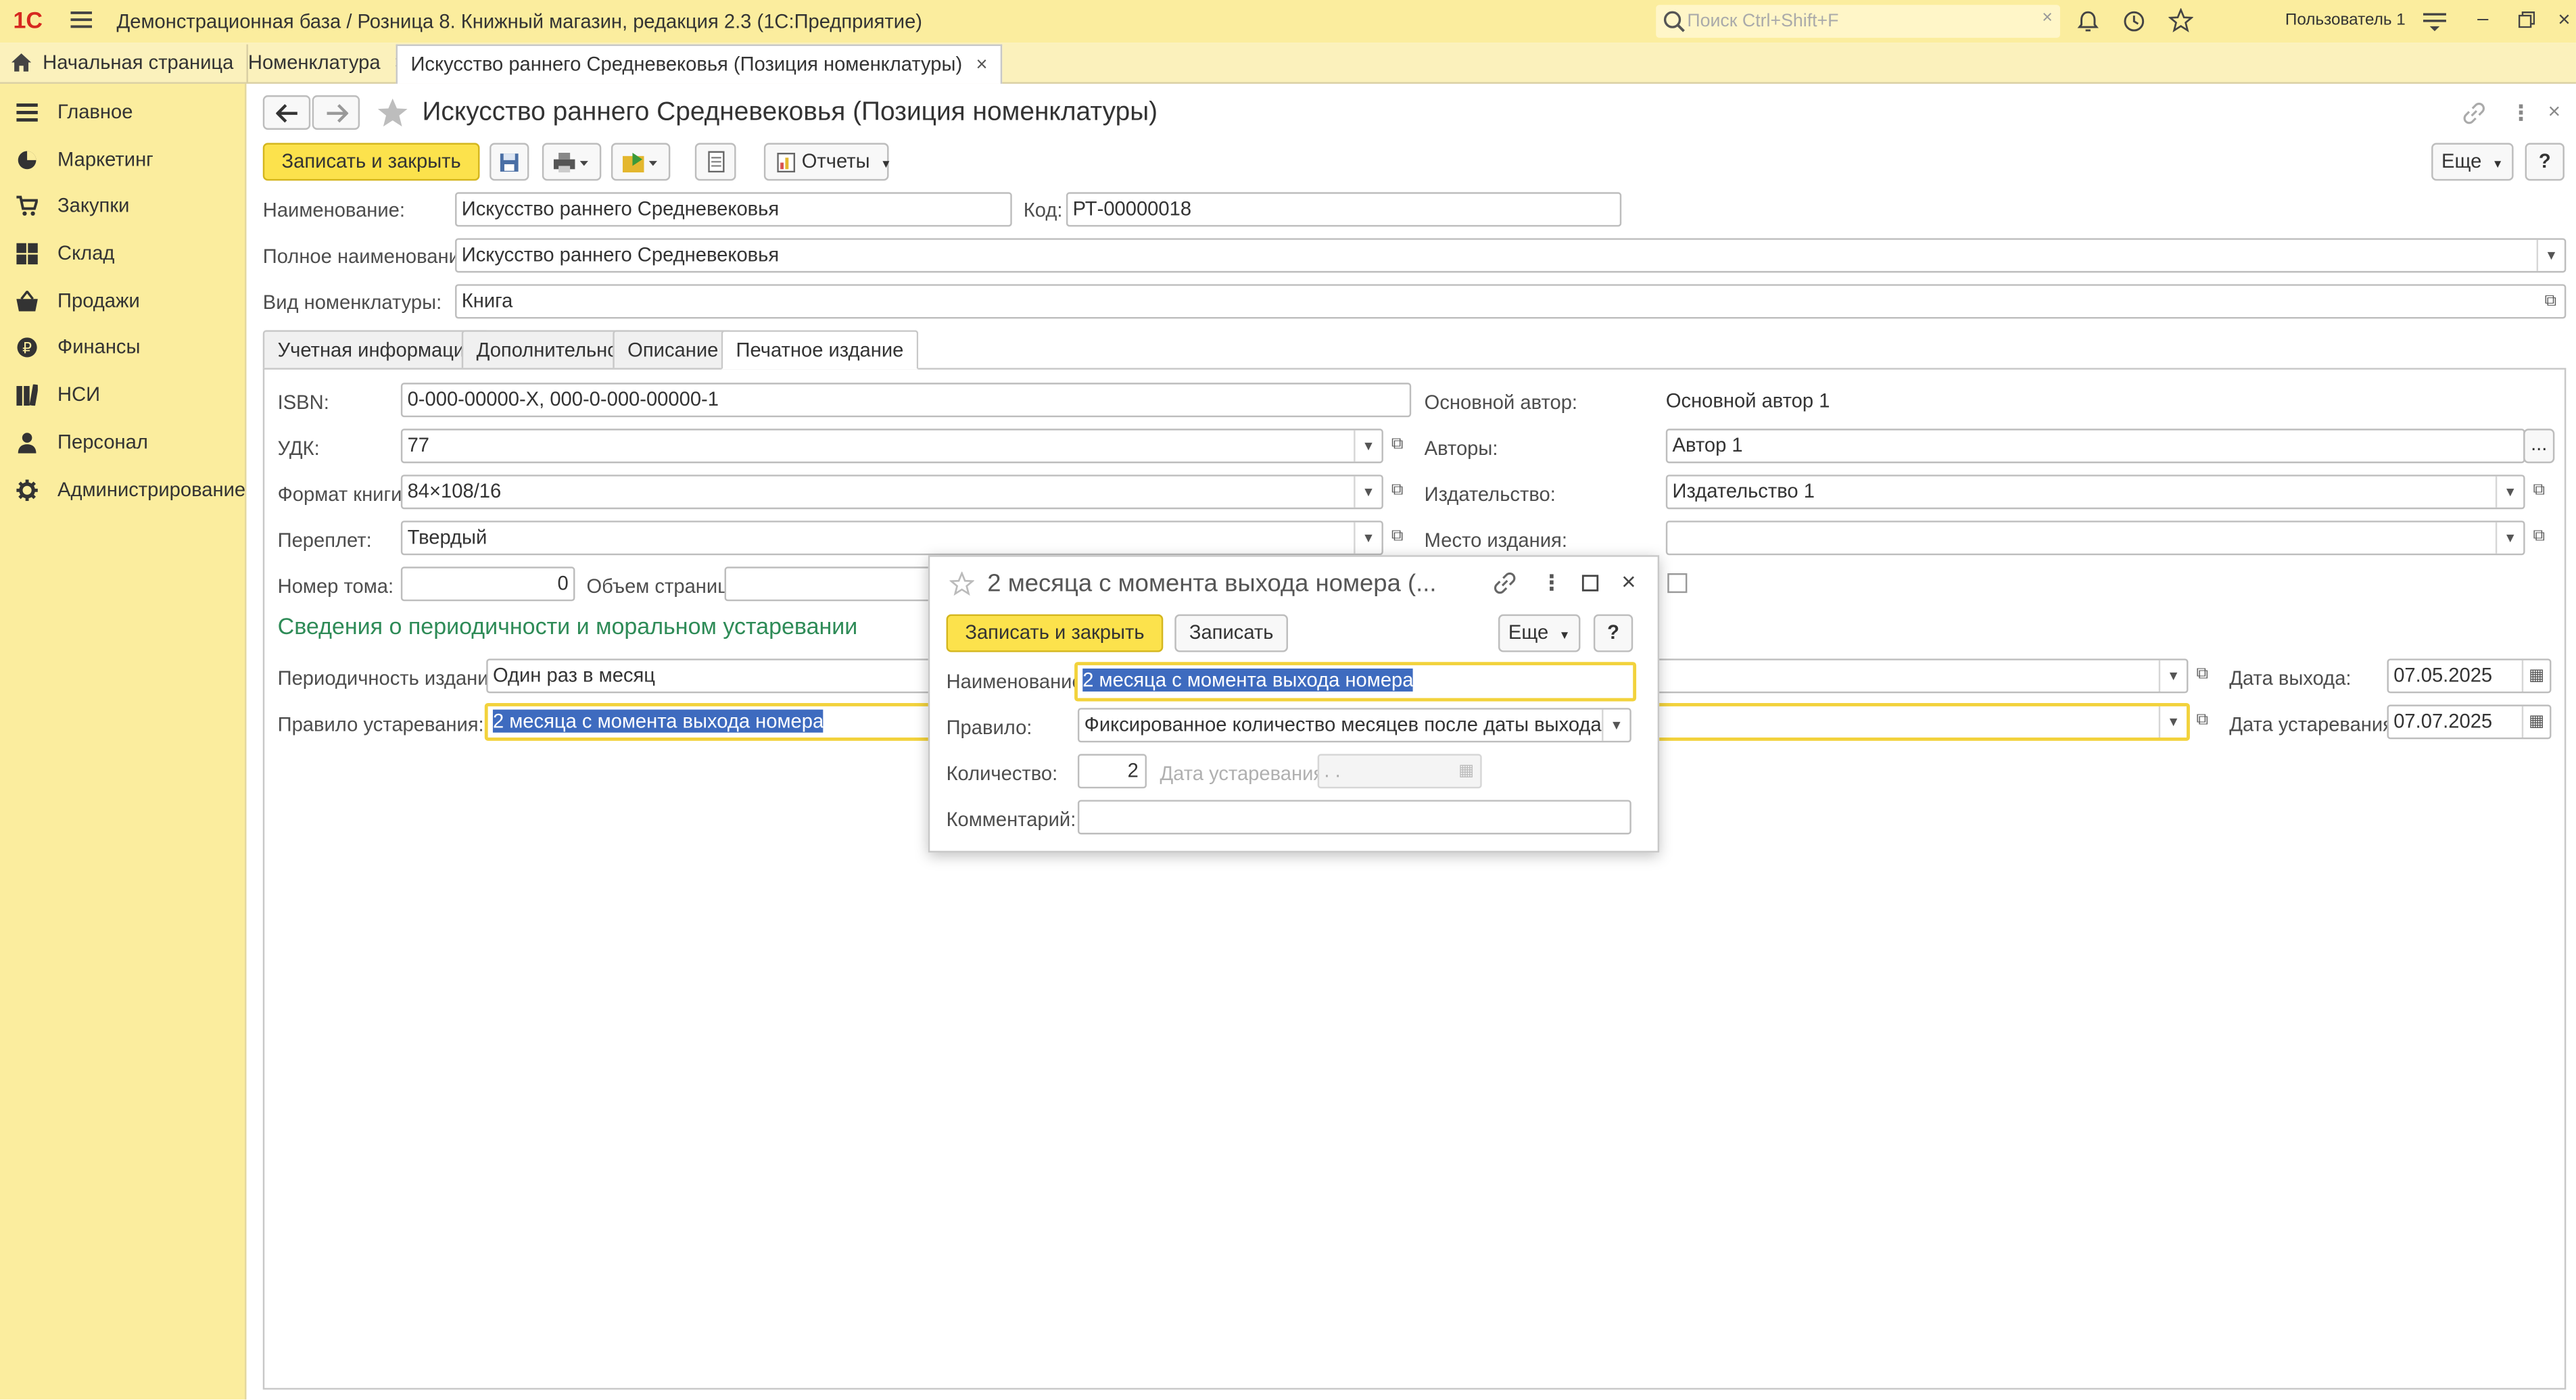 The height and width of the screenshot is (1400, 2576). What do you see at coordinates (1858, 21) in the screenshot?
I see `search-box: Поиск Ctrl+Shift+F ×` at bounding box center [1858, 21].